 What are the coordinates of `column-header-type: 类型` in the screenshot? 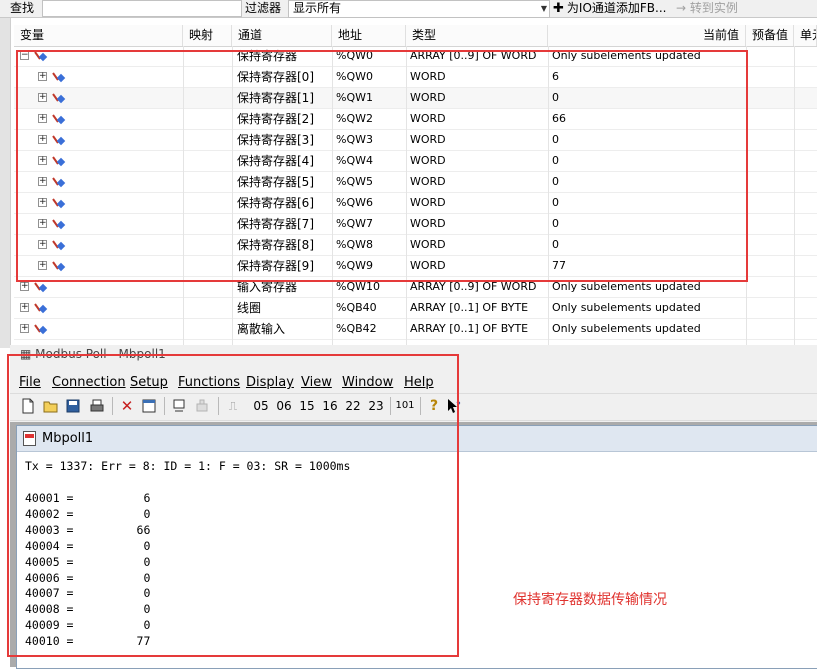 It's located at (477, 35).